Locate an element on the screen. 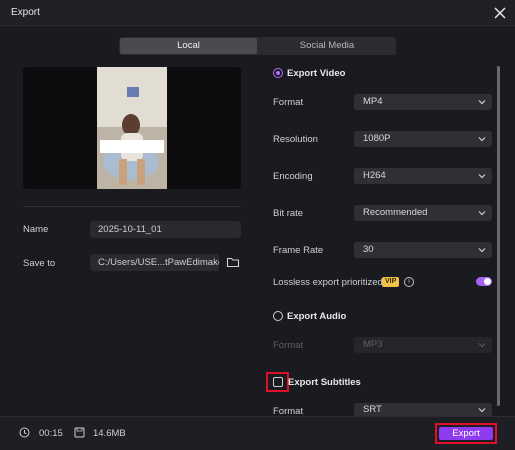 This screenshot has height=450, width=515. export-video-label: Export Video is located at coordinates (316, 73).